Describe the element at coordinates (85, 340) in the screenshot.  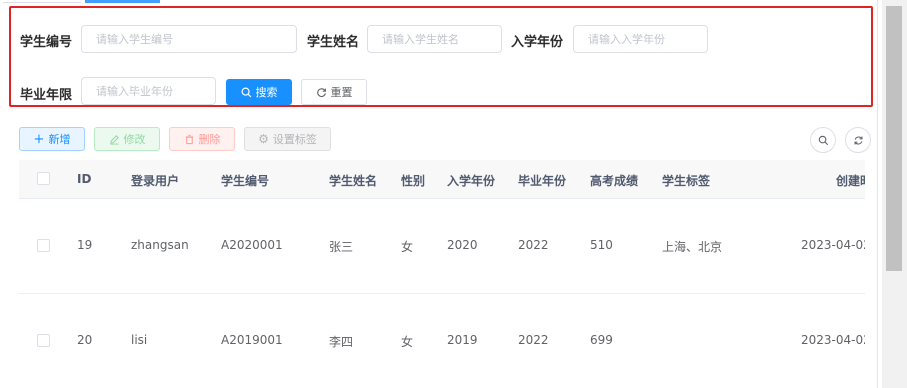
I see `cell-id: 20` at that location.